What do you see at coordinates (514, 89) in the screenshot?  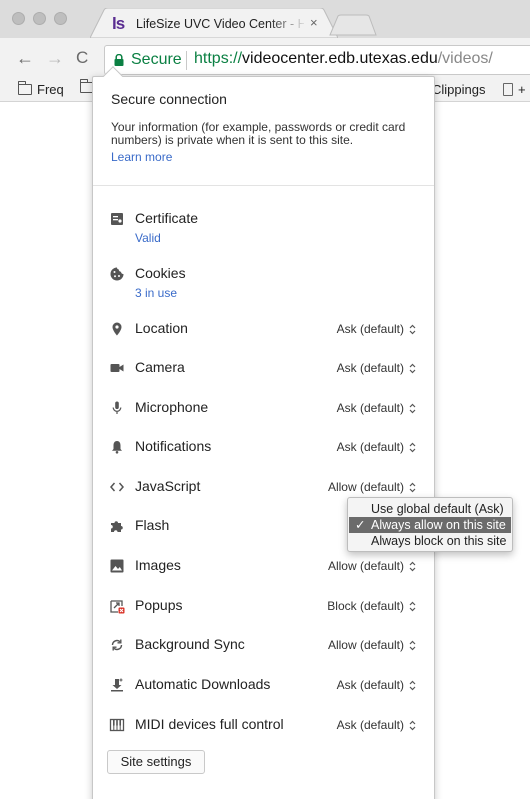 I see `bookmark-page: +` at bounding box center [514, 89].